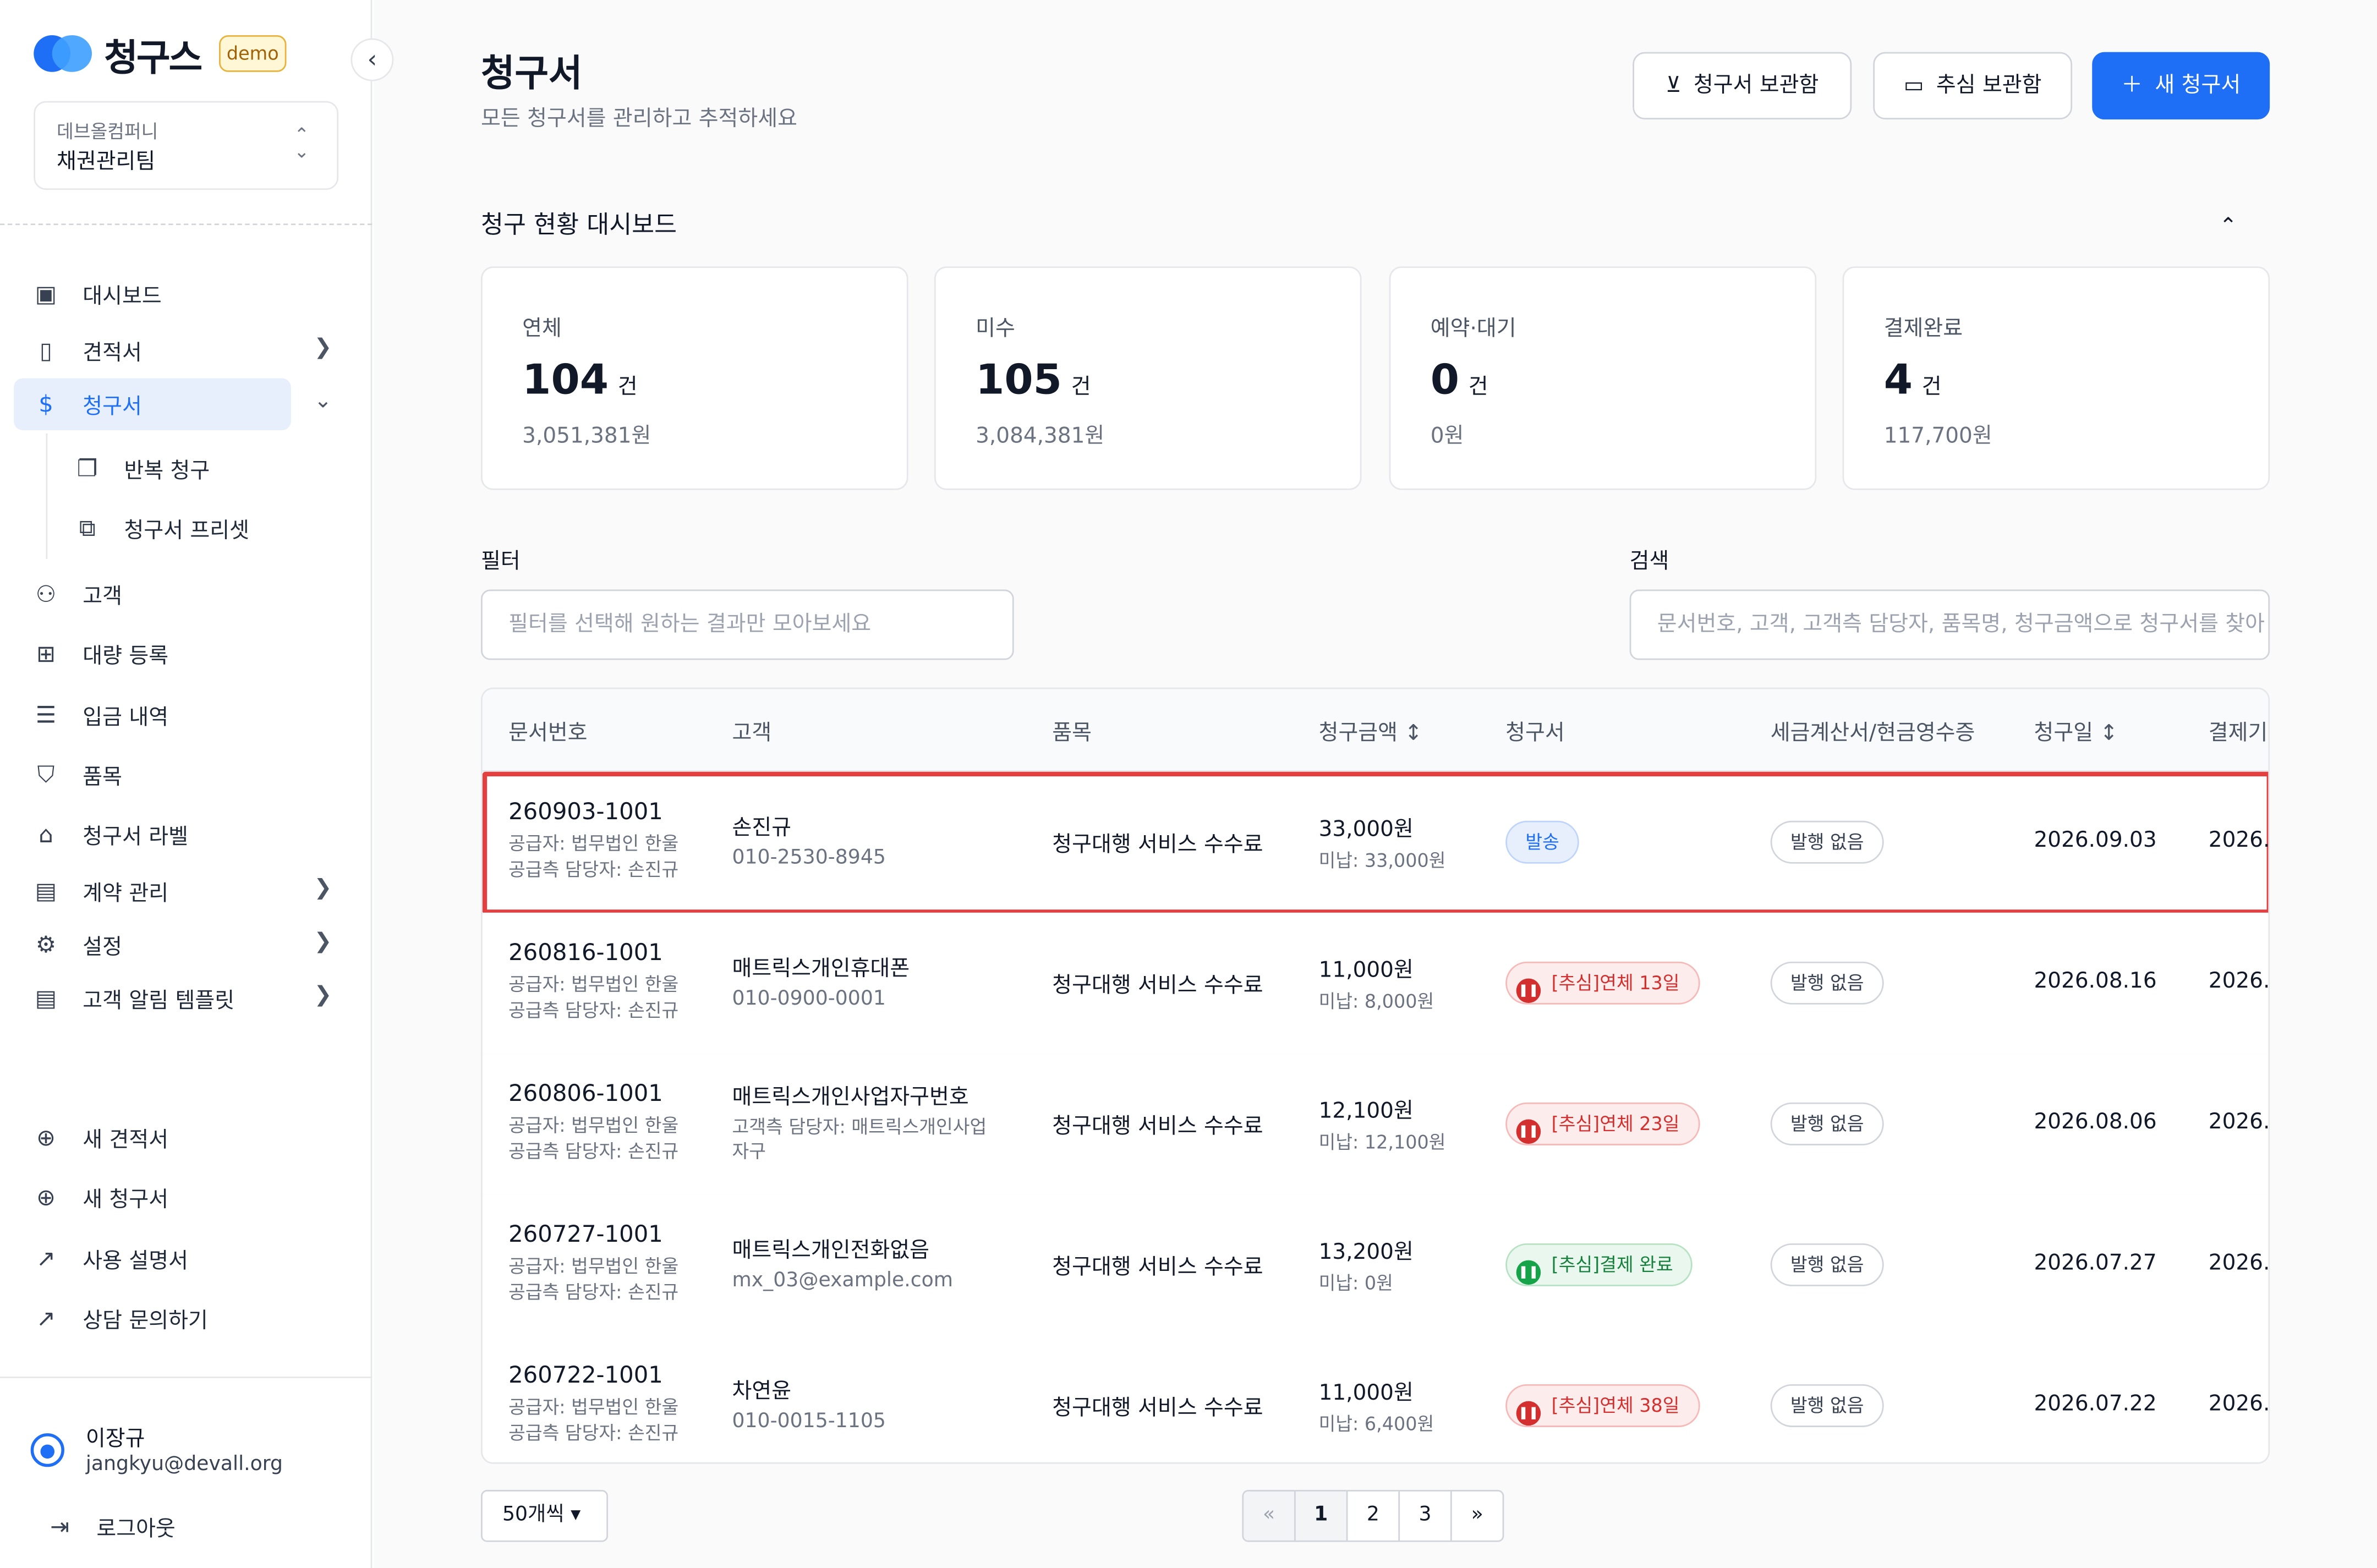 Image resolution: width=2377 pixels, height=1568 pixels. What do you see at coordinates (2095, 1263) in the screenshot?
I see `invoice-date: 2026.07.27` at bounding box center [2095, 1263].